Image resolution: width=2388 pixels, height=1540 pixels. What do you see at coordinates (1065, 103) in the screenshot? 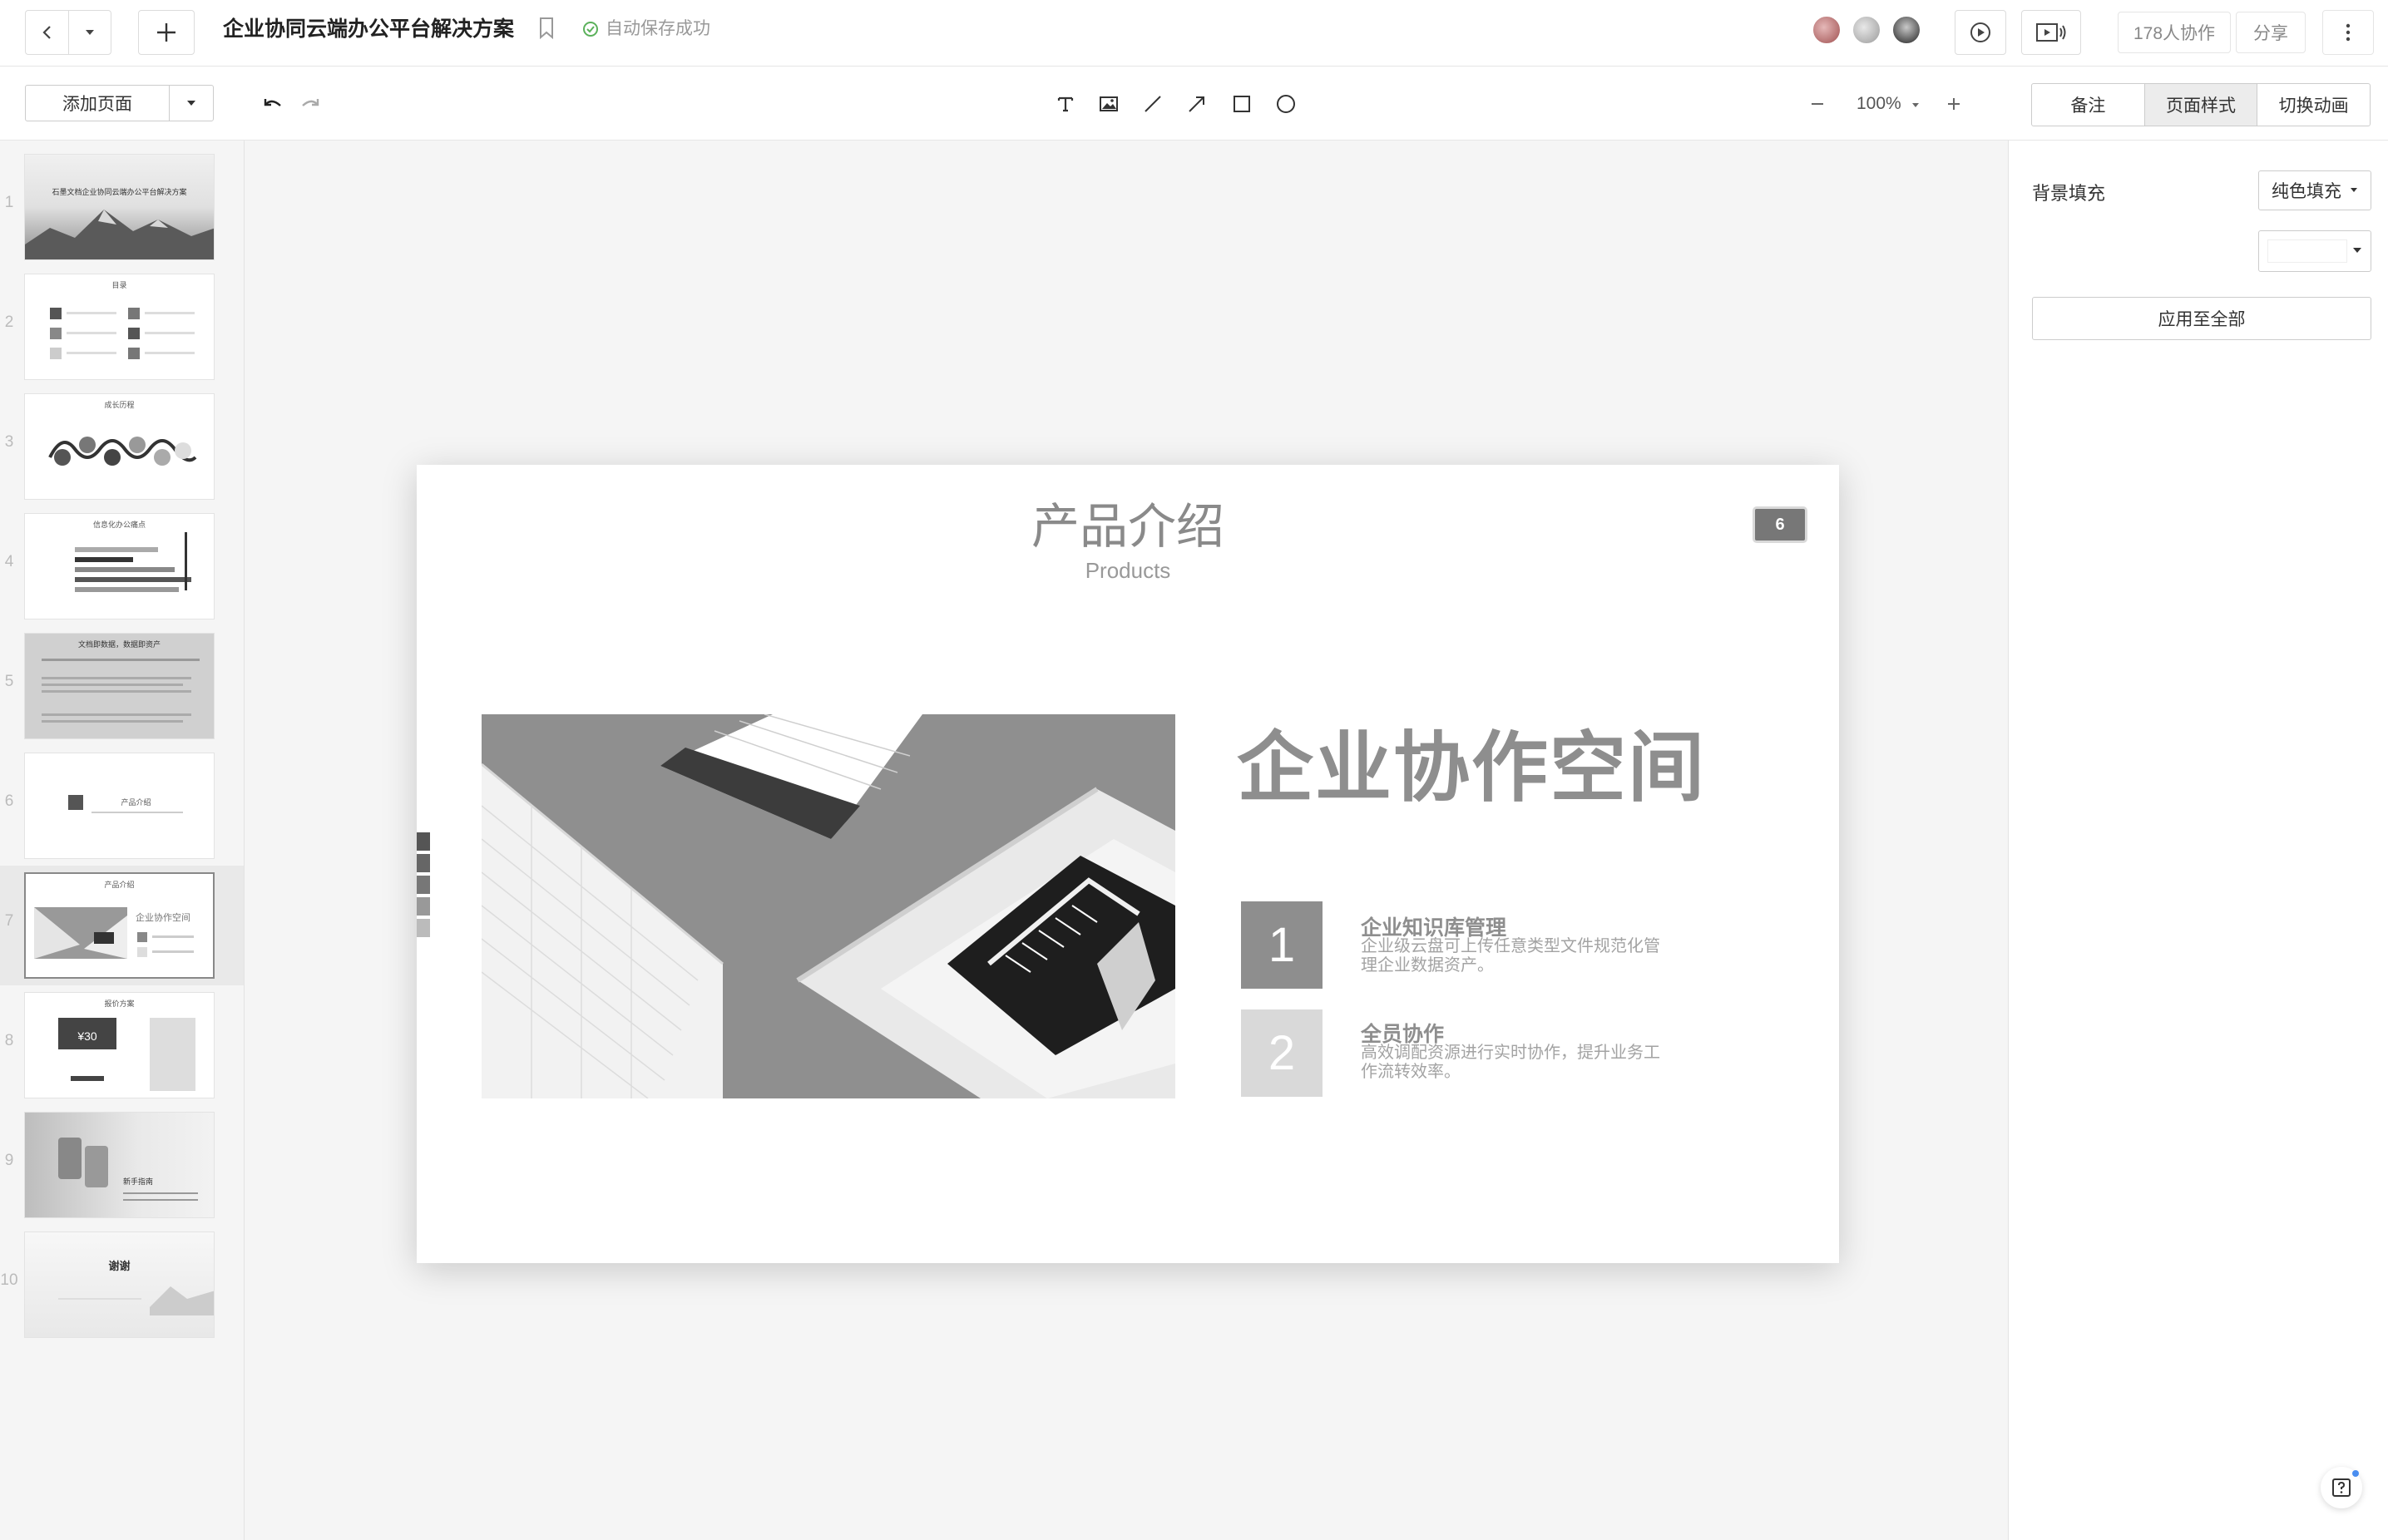
I see `insert-text-button` at bounding box center [1065, 103].